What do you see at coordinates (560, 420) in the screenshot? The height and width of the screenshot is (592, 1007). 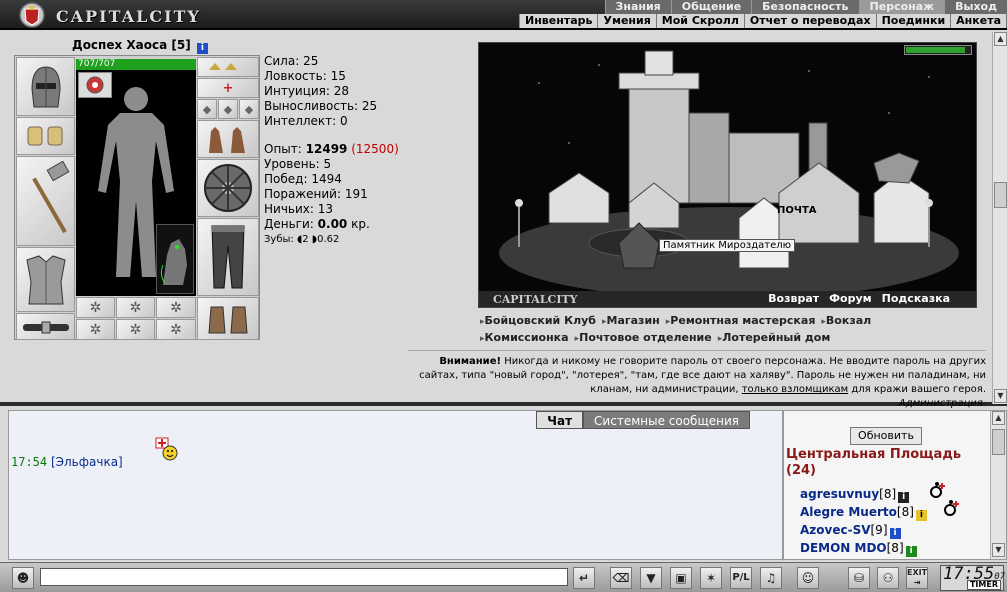 I see `tab-chat: Чат` at bounding box center [560, 420].